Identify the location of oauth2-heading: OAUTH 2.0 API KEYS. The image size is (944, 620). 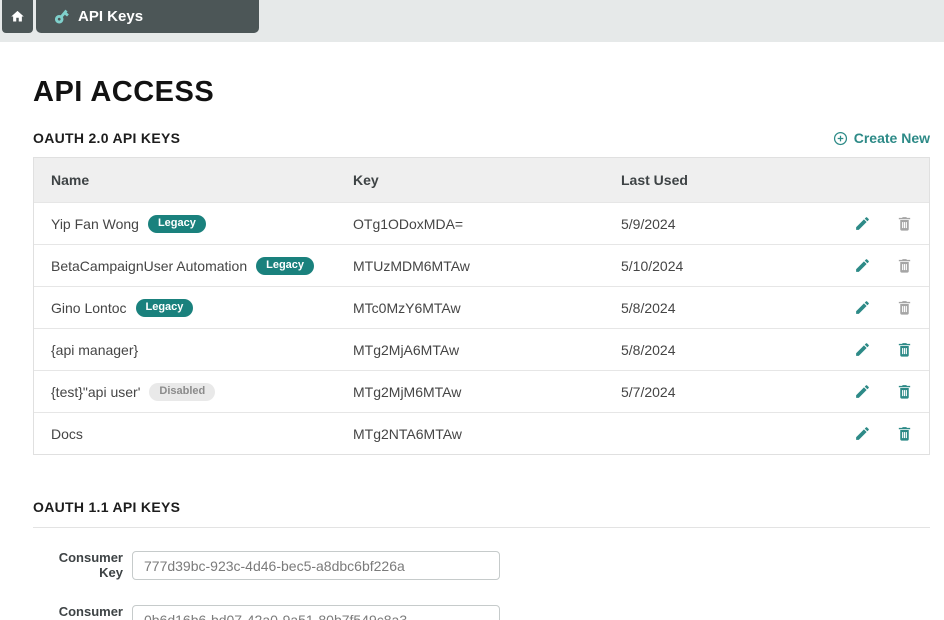
(107, 138).